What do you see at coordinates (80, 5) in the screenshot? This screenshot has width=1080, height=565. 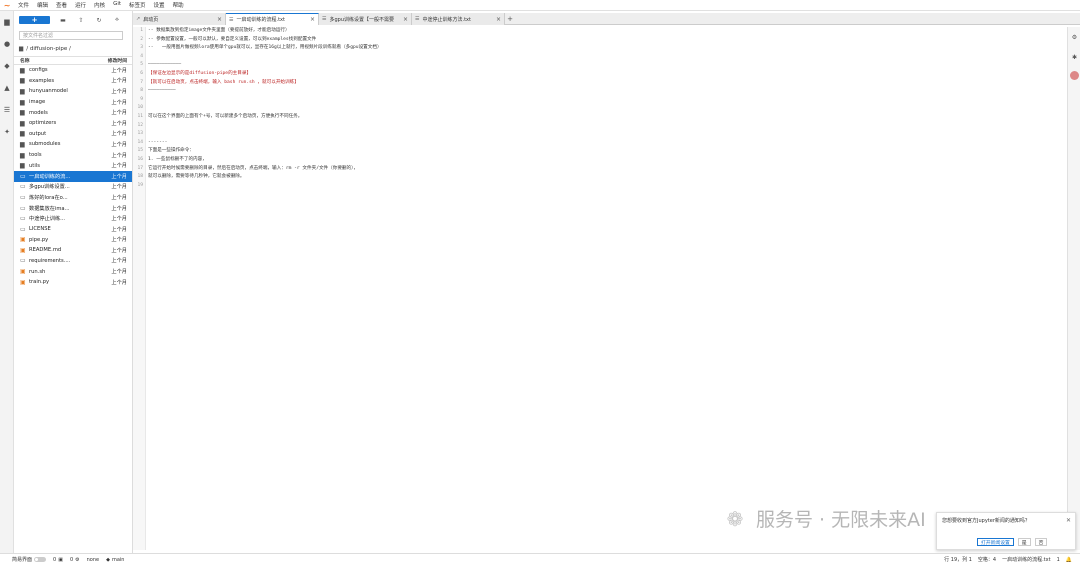 I see `menu-item: 运行` at bounding box center [80, 5].